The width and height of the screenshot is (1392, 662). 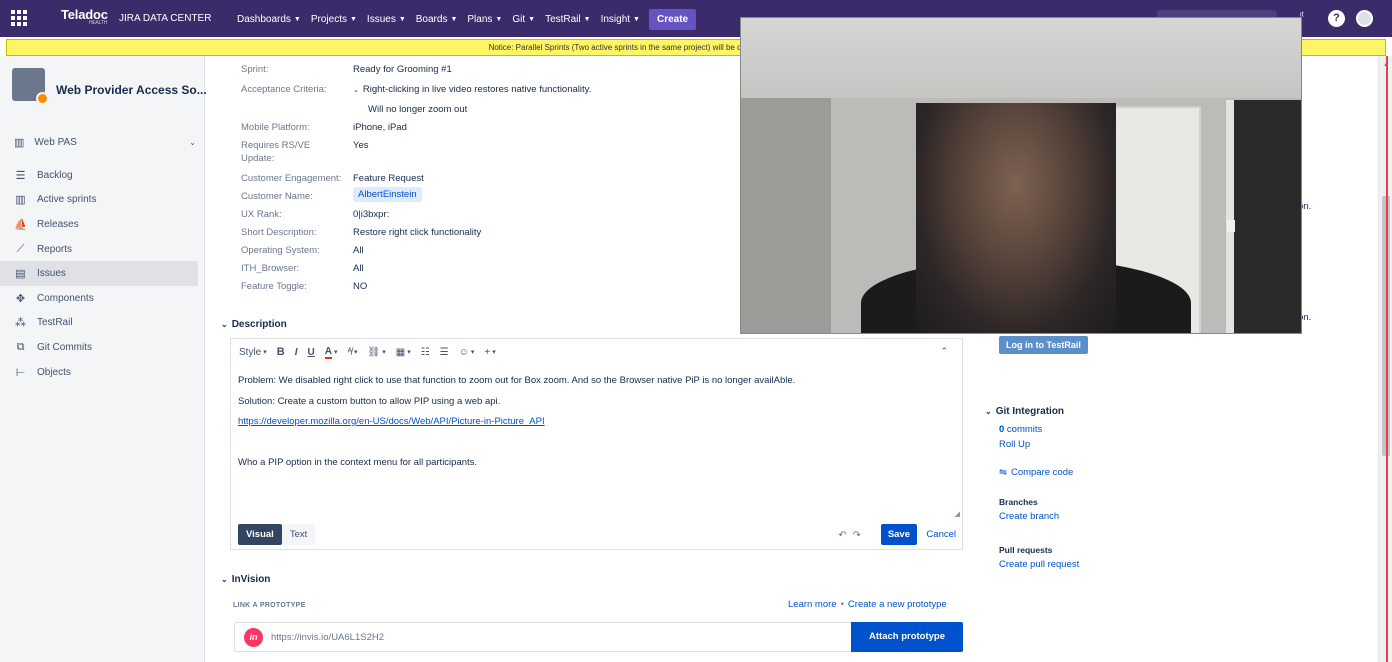 What do you see at coordinates (360, 286) in the screenshot?
I see `field-value-toggle: NO` at bounding box center [360, 286].